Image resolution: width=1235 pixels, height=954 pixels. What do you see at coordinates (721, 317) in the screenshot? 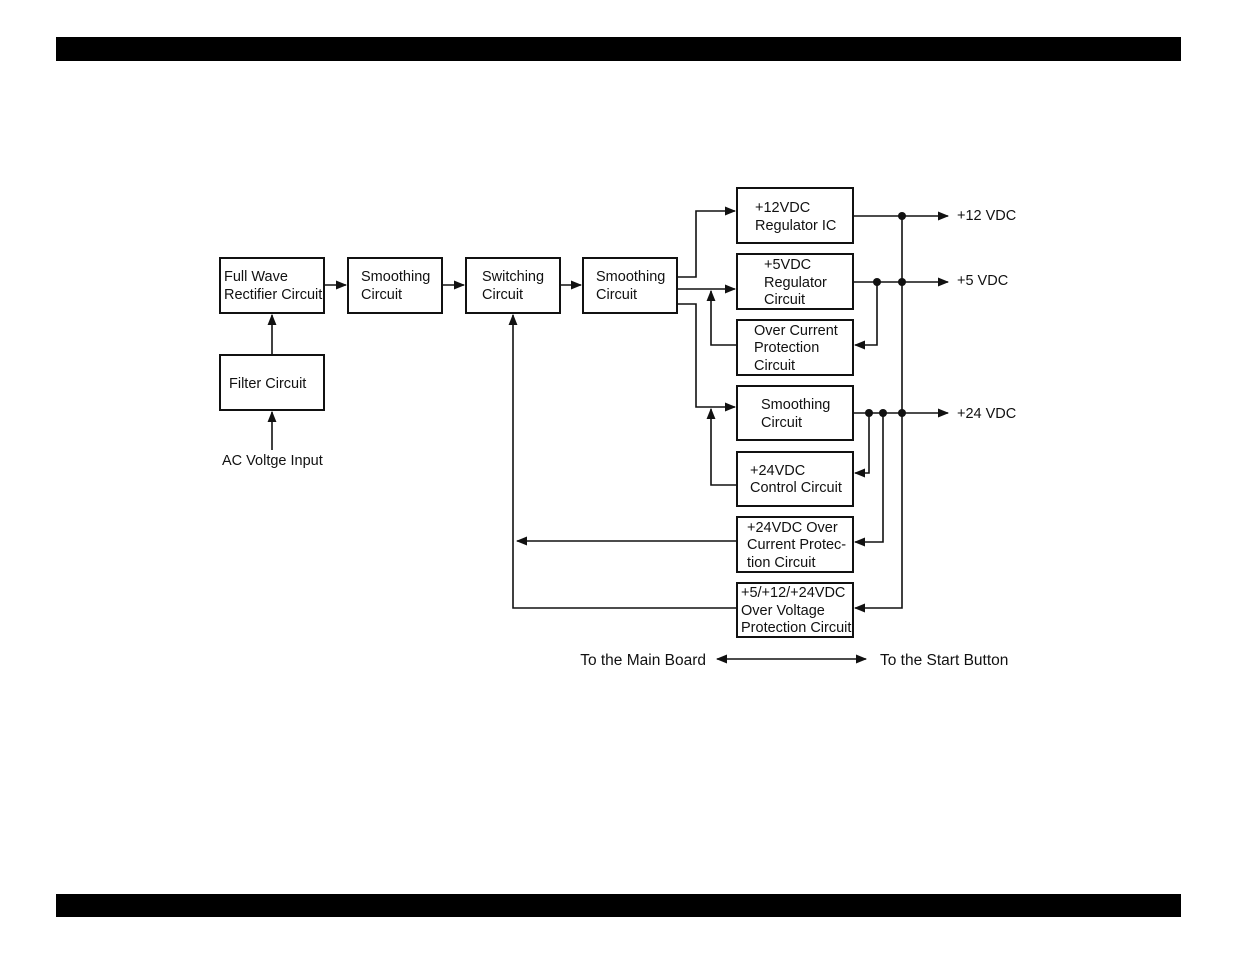
I see `arrow-ocp-feedback` at bounding box center [721, 317].